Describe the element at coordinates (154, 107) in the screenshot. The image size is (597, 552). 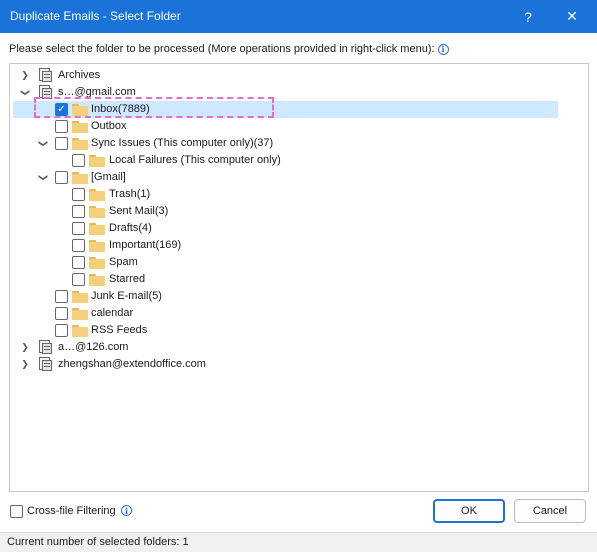
I see `highlight-box` at that location.